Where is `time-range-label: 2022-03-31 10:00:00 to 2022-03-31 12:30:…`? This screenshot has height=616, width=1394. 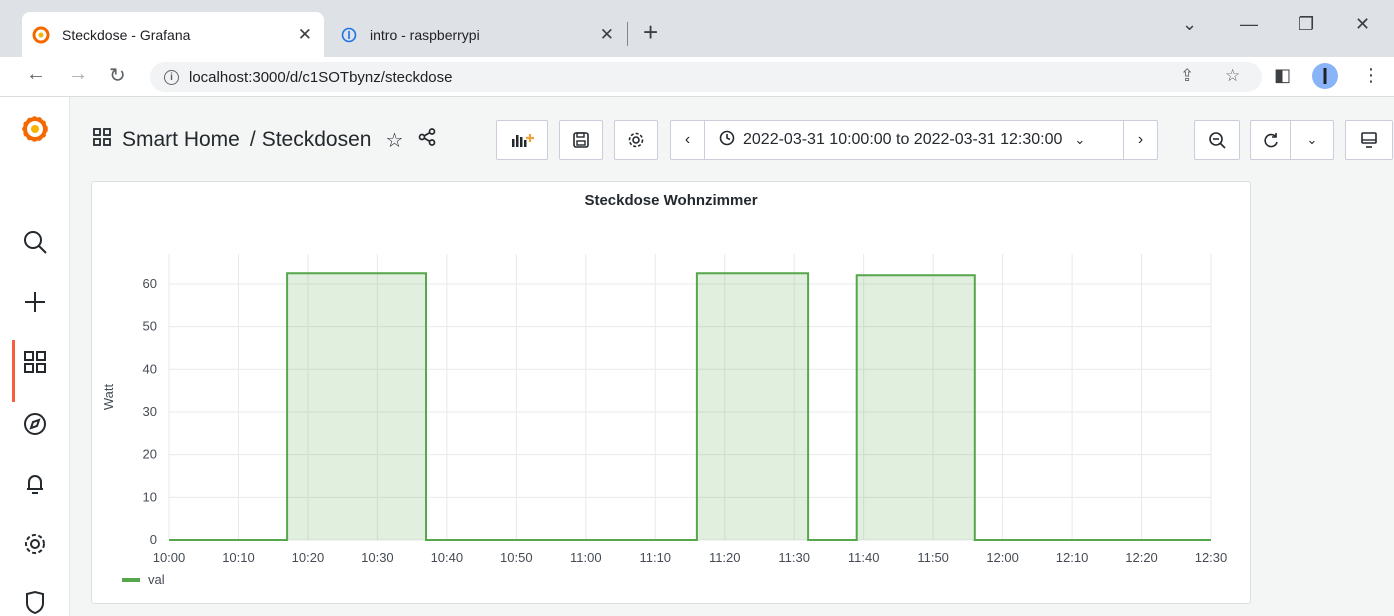
time-range-label: 2022-03-31 10:00:00 to 2022-03-31 12:30:… is located at coordinates (903, 139).